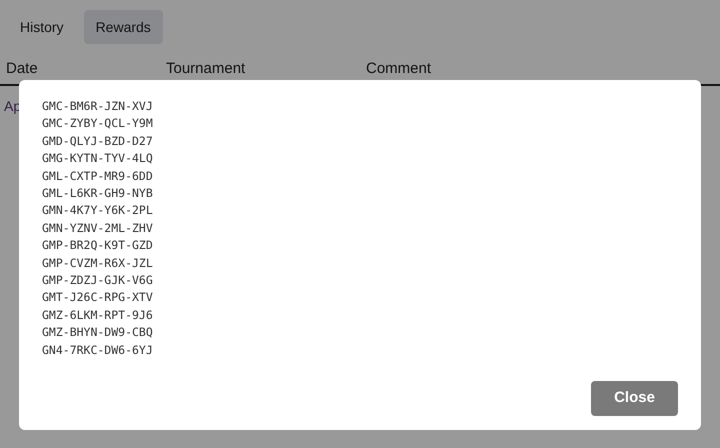 This screenshot has width=720, height=448. What do you see at coordinates (97, 350) in the screenshot?
I see `code-line: GN4-7RKC-DW6-6YJ` at bounding box center [97, 350].